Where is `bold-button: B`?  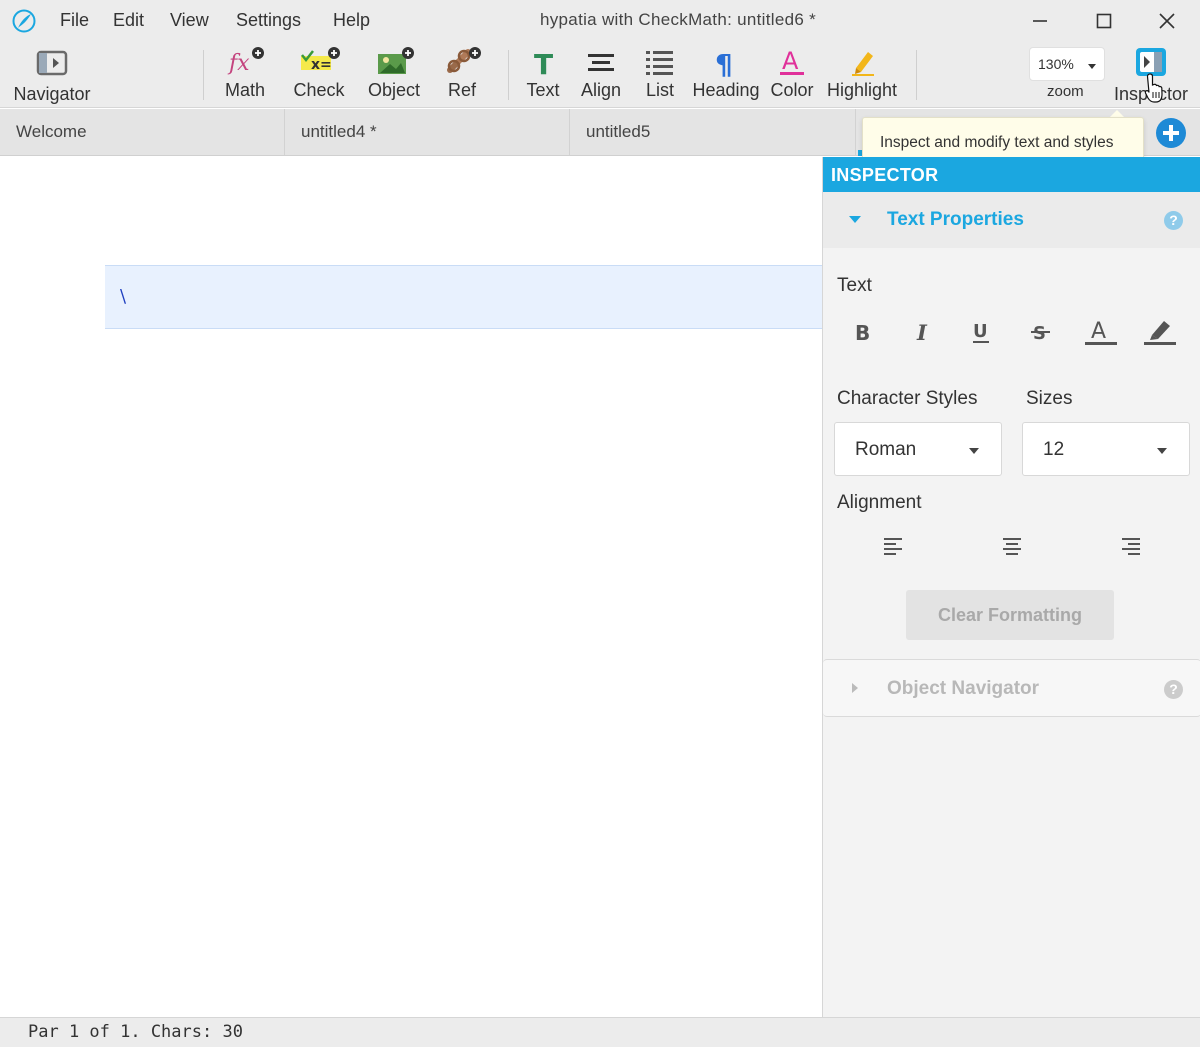
bold-button: B is located at coordinates (863, 332).